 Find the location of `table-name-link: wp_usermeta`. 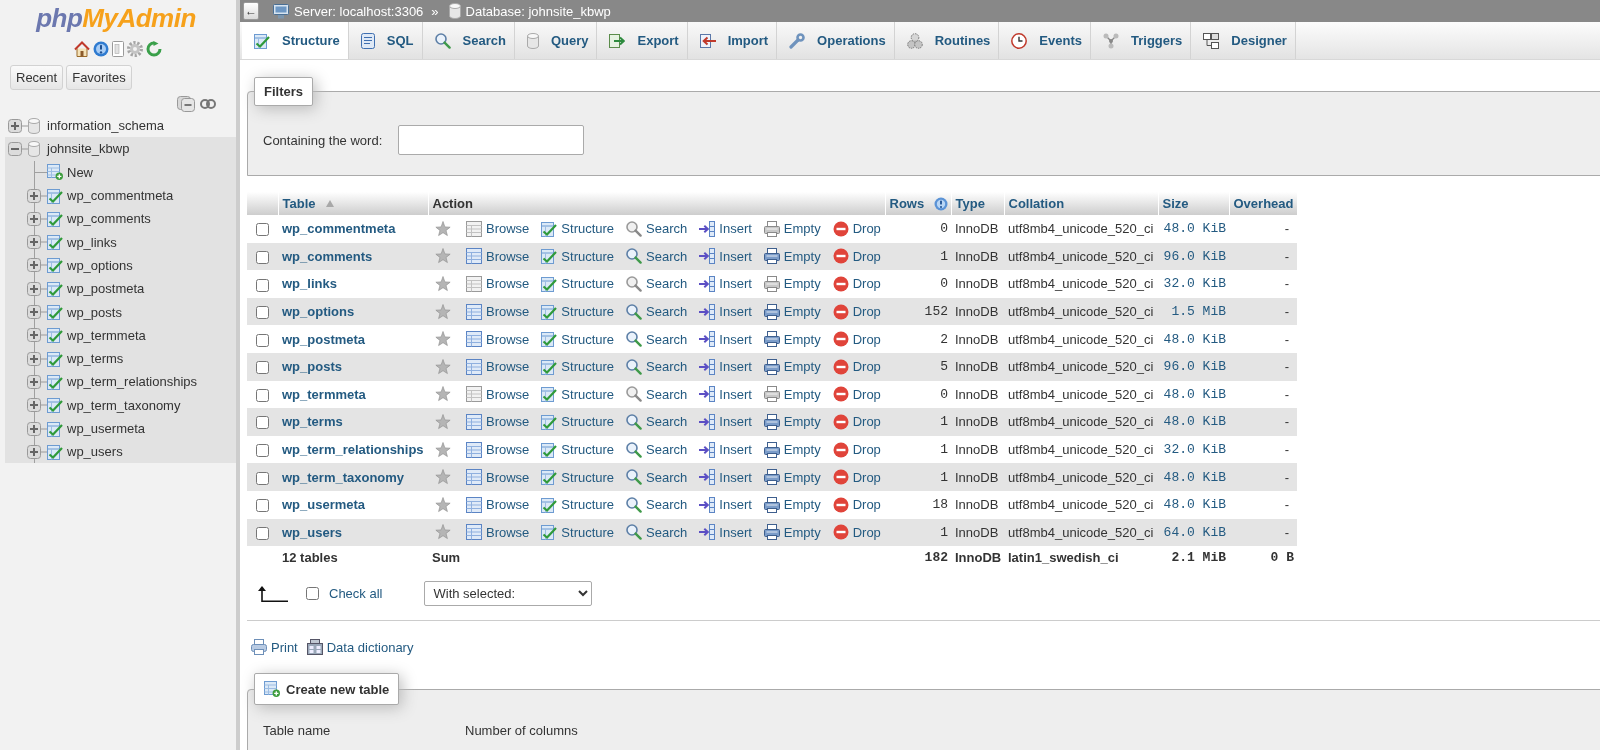

table-name-link: wp_usermeta is located at coordinates (324, 505).